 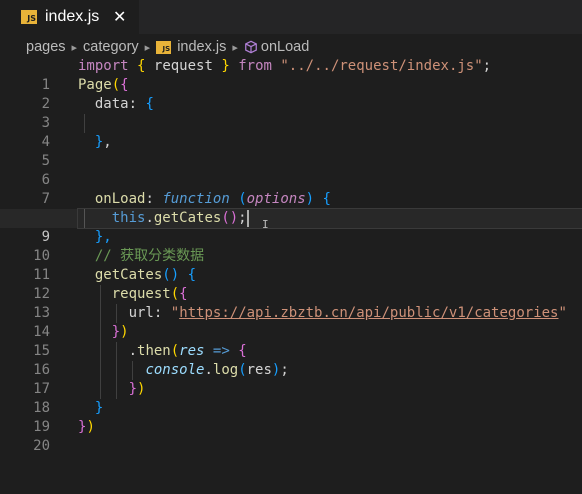 I want to click on line-content: Page({, so click(x=330, y=85).